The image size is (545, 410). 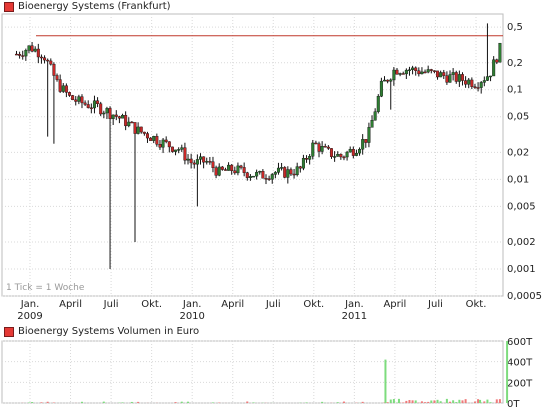 I want to click on price-x-tick-label: Jan., so click(x=192, y=304).